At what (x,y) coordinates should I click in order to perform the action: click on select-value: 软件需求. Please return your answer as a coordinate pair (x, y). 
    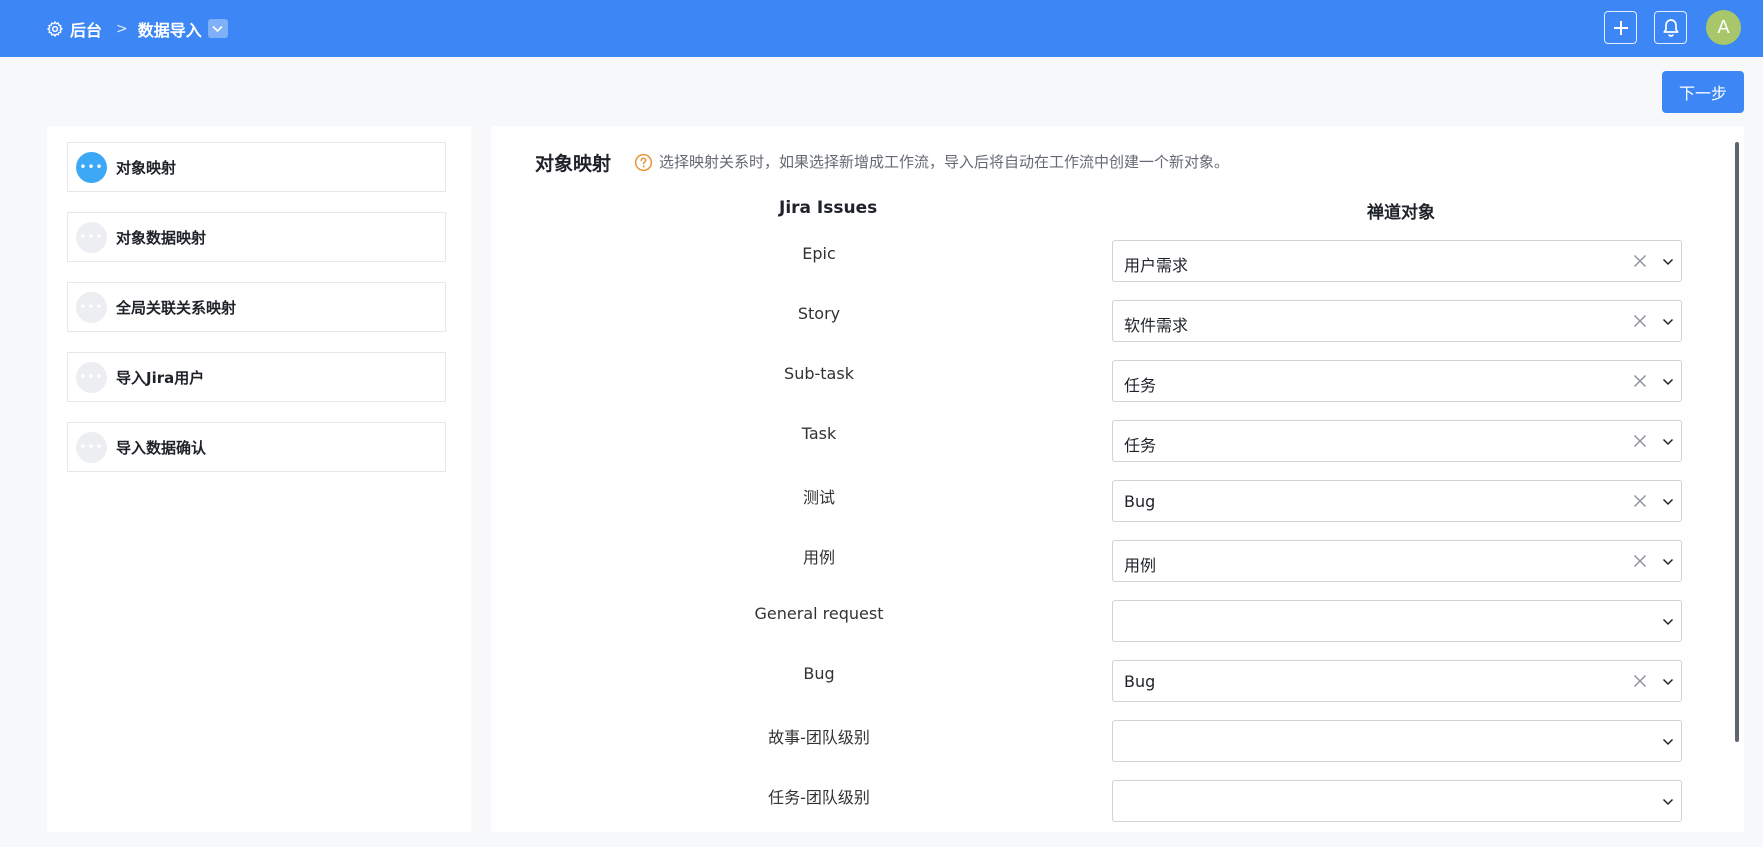
    Looking at the image, I should click on (1156, 325).